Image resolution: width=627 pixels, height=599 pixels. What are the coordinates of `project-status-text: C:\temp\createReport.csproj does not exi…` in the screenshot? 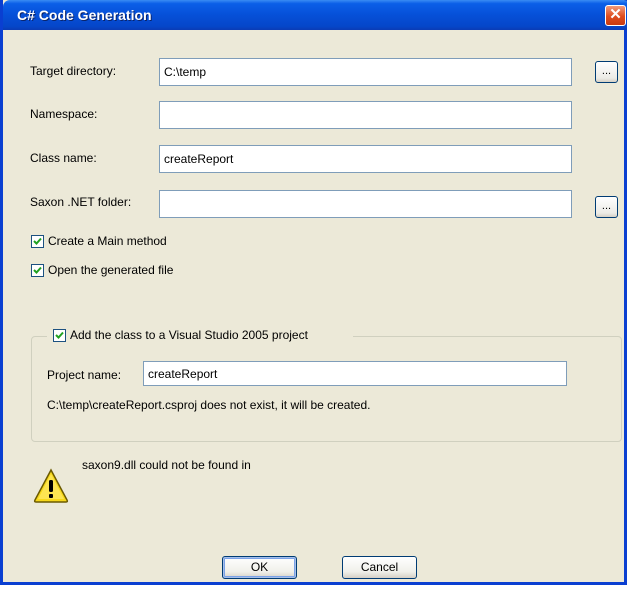 It's located at (209, 405).